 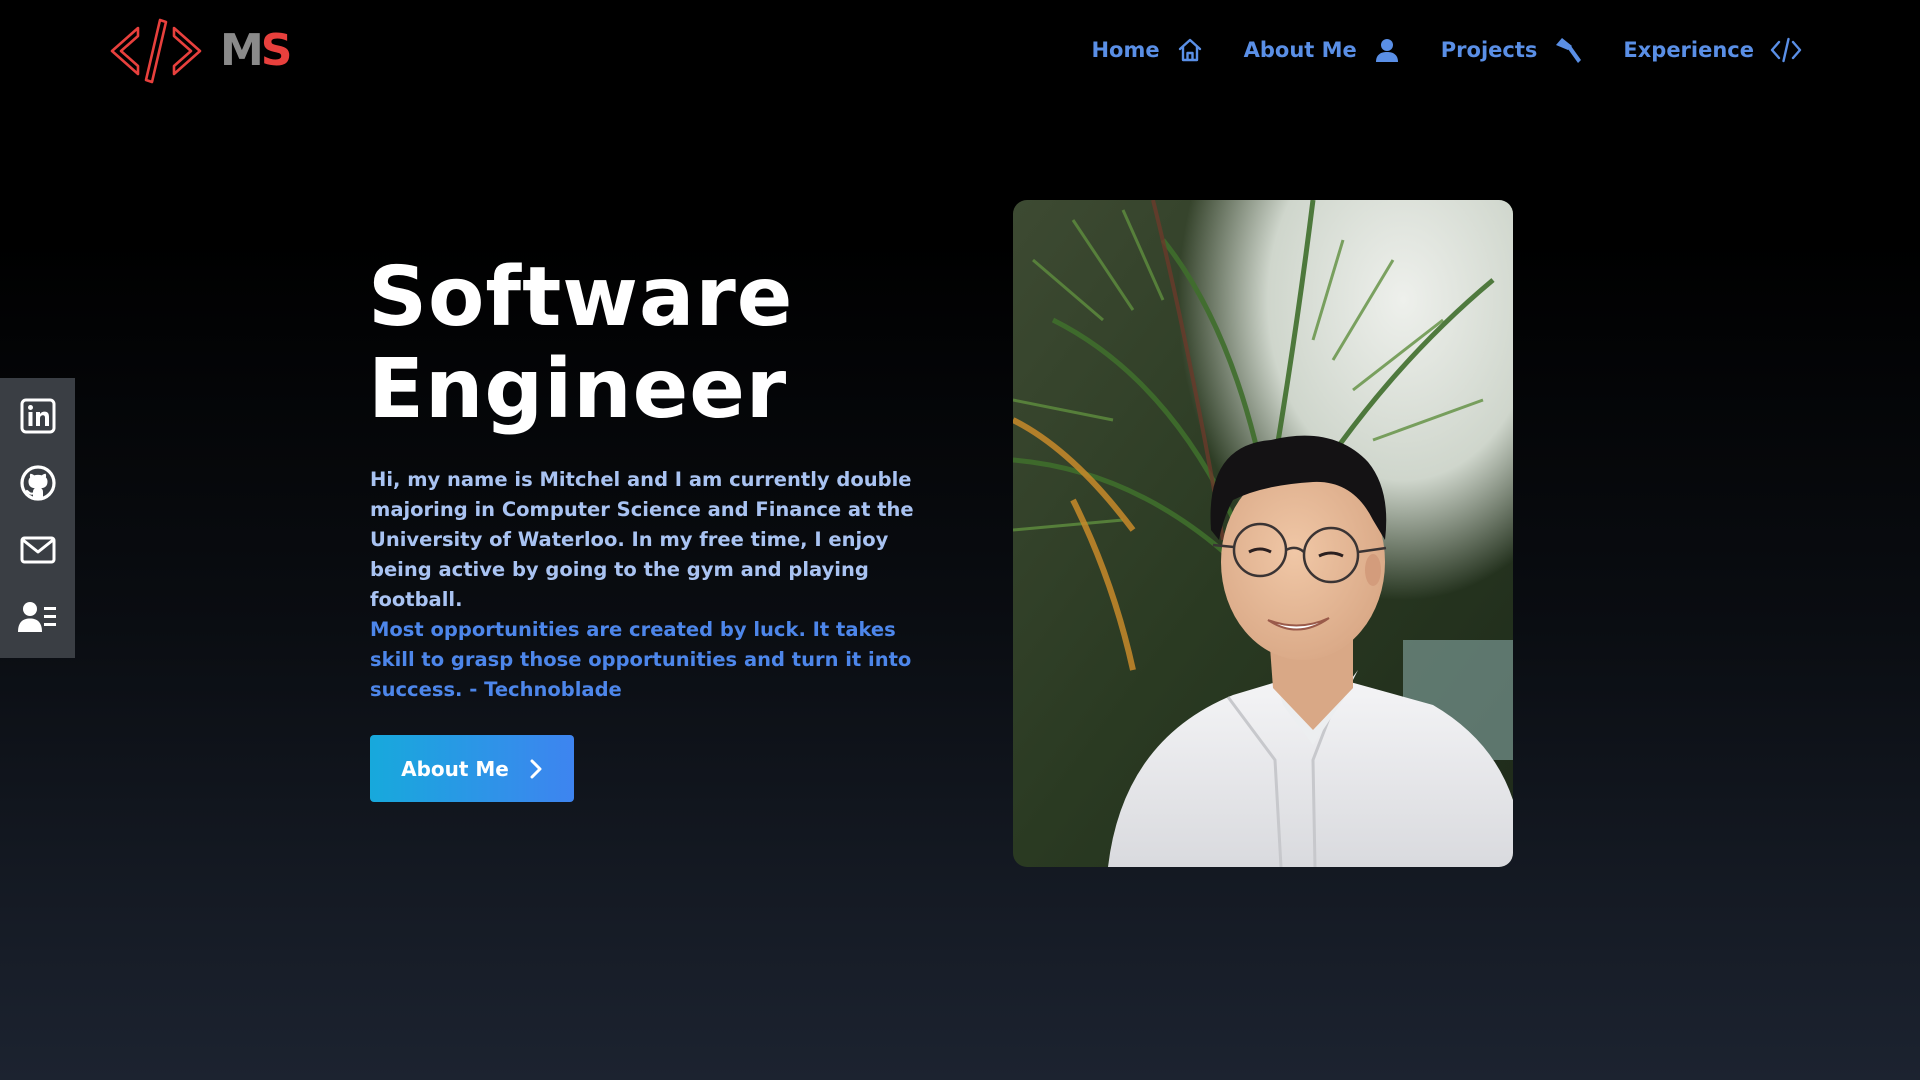 What do you see at coordinates (156, 51) in the screenshot?
I see `code-brackets-icon` at bounding box center [156, 51].